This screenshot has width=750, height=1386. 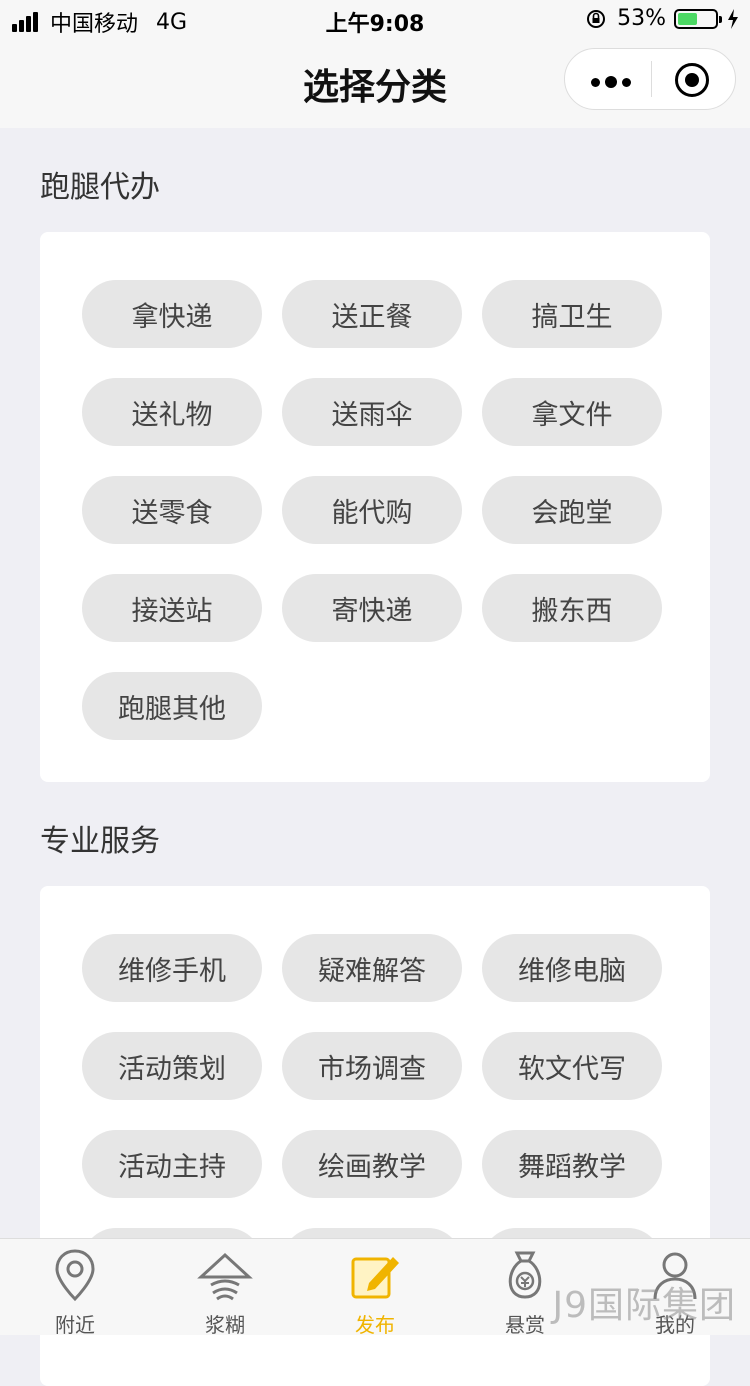 I want to click on category-tag: 绘画教学, so click(x=372, y=1164).